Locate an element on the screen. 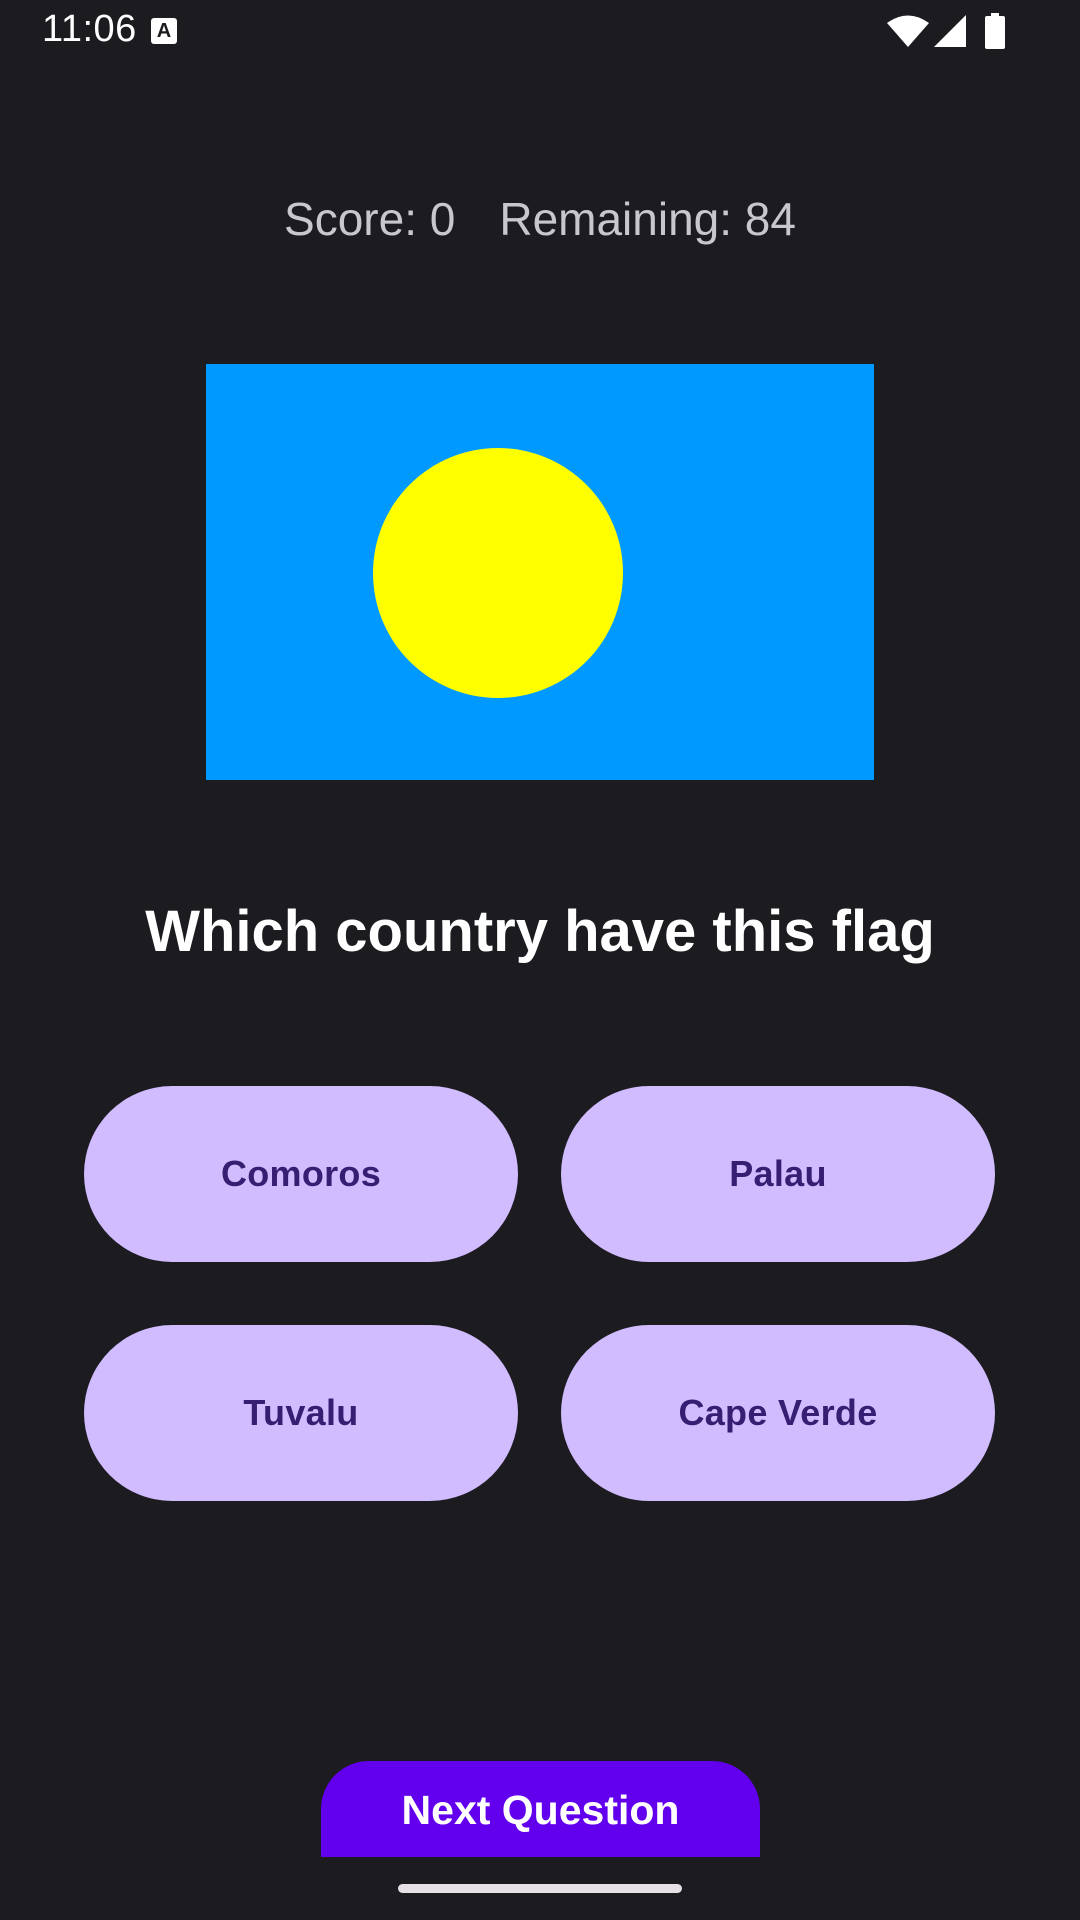 The width and height of the screenshot is (1080, 1920). answer-button-2: Palau is located at coordinates (778, 1174).